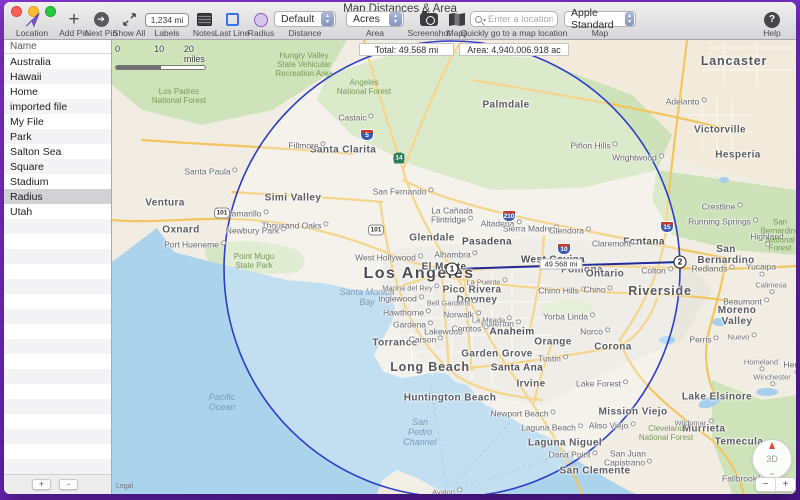 This screenshot has width=800, height=500. Describe the element at coordinates (124, 486) in the screenshot. I see `legal-link: Legal` at that location.